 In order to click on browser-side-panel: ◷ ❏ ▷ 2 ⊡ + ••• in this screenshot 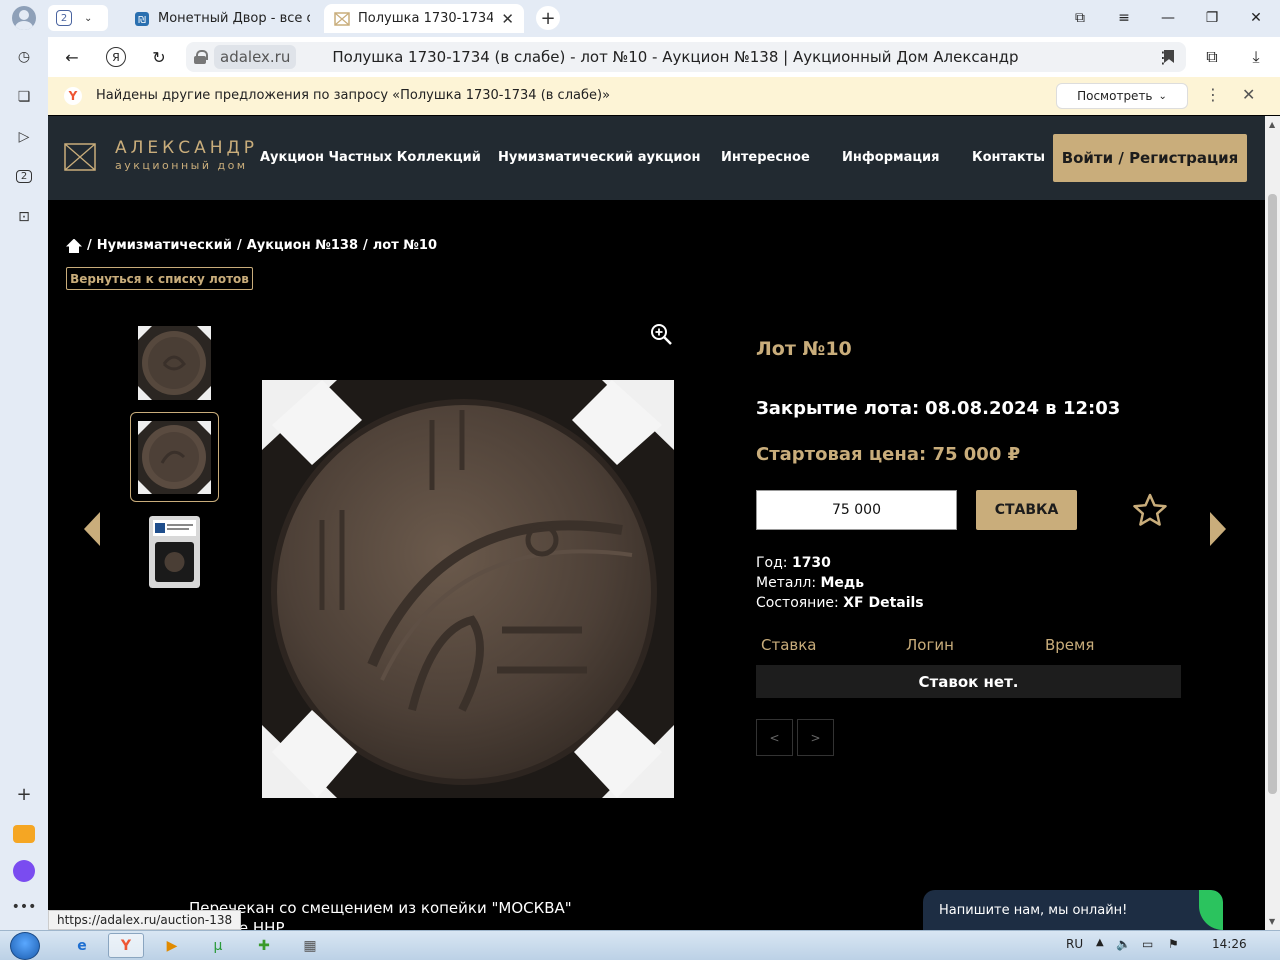, I will do `click(24, 483)`.